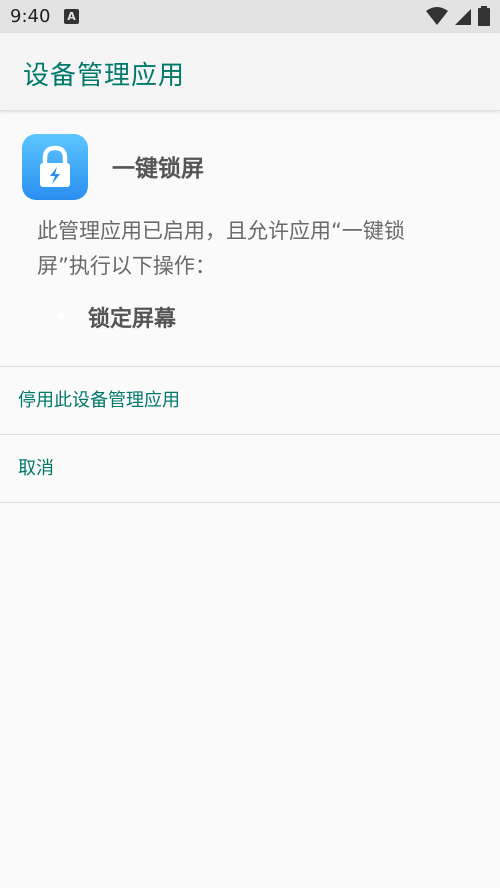  What do you see at coordinates (250, 401) in the screenshot?
I see `deactivate-admin-button: 停用此设备管理应用` at bounding box center [250, 401].